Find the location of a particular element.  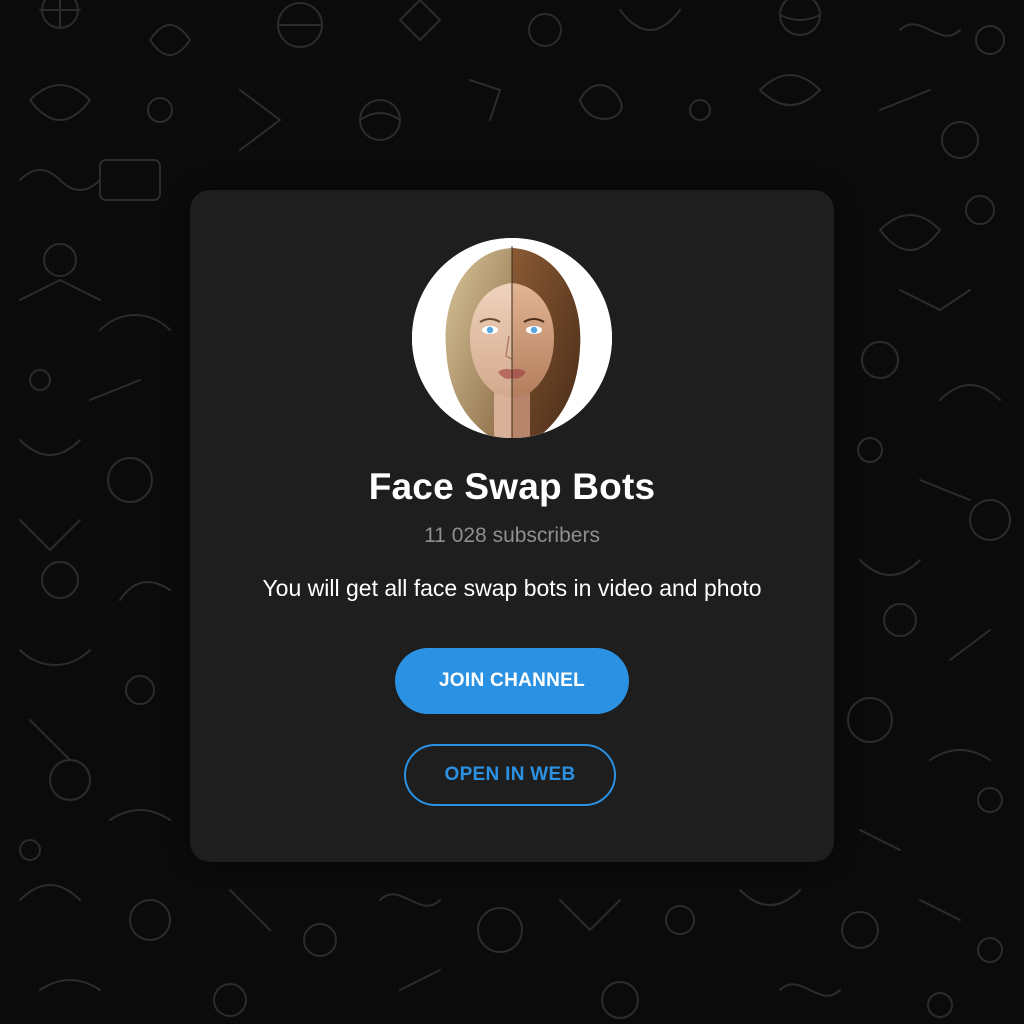

face-swap-avatar-icon is located at coordinates (512, 338).